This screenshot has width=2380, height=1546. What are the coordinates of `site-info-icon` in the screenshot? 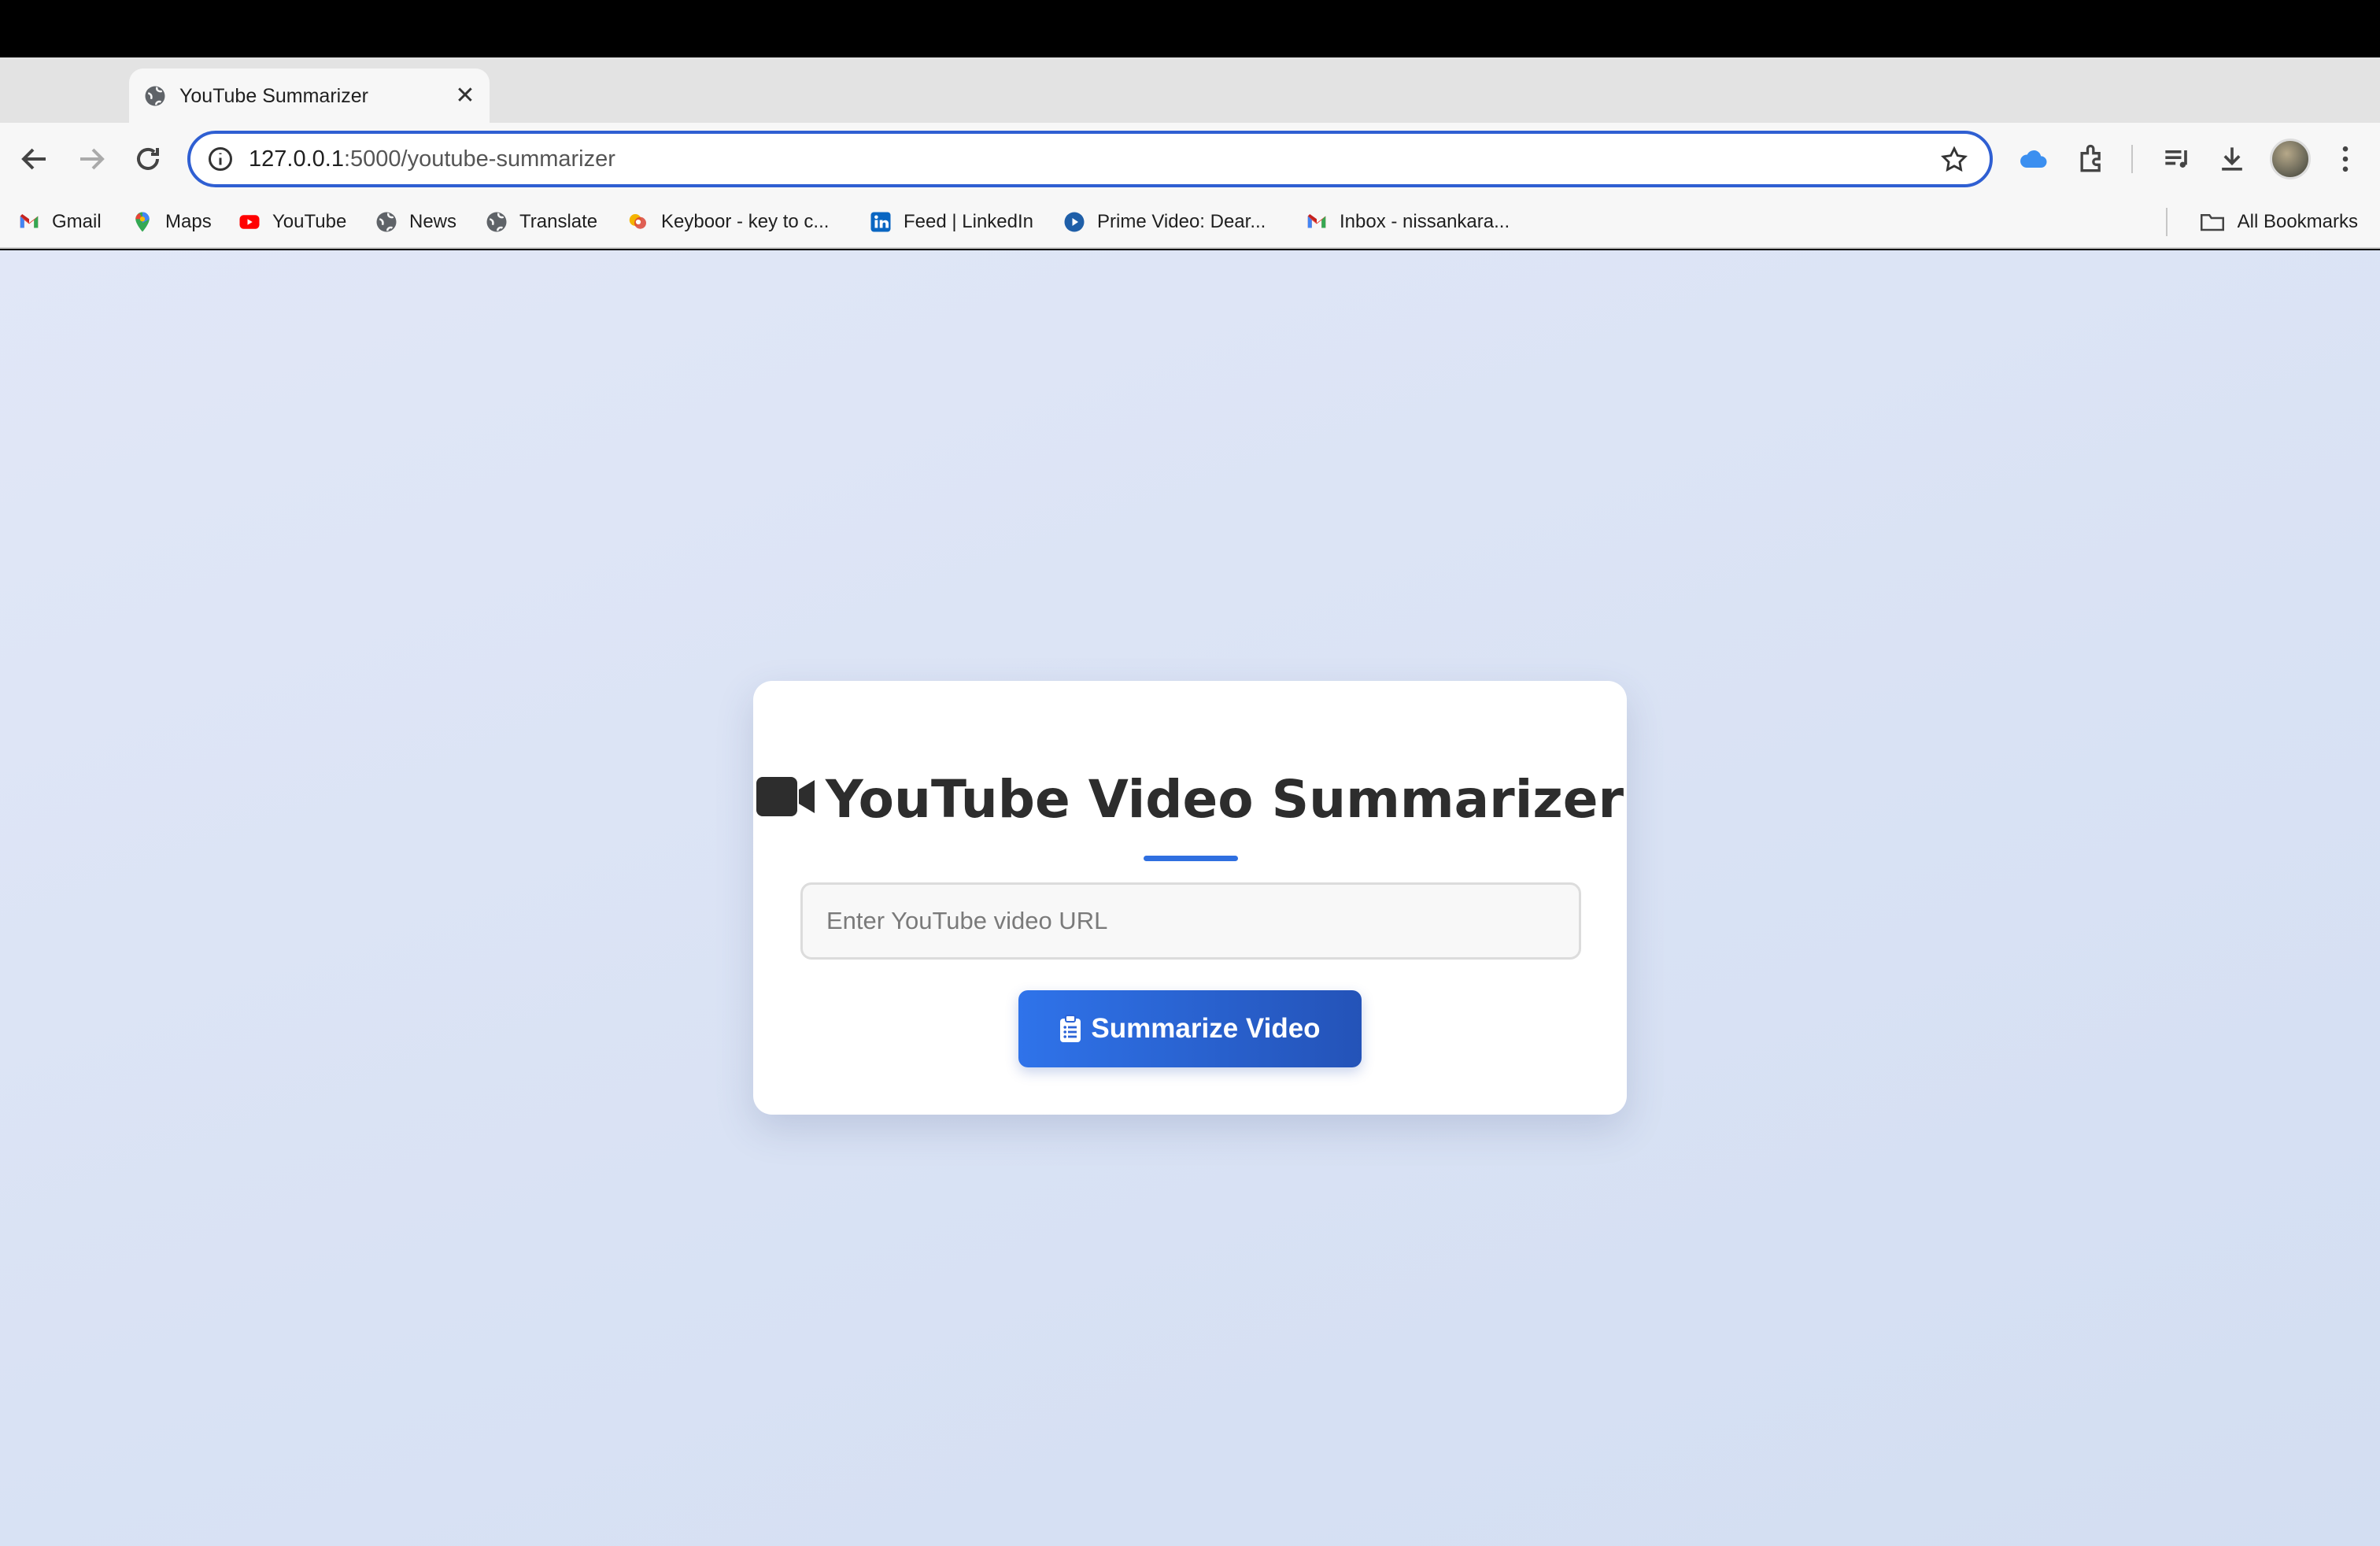 It's located at (220, 159).